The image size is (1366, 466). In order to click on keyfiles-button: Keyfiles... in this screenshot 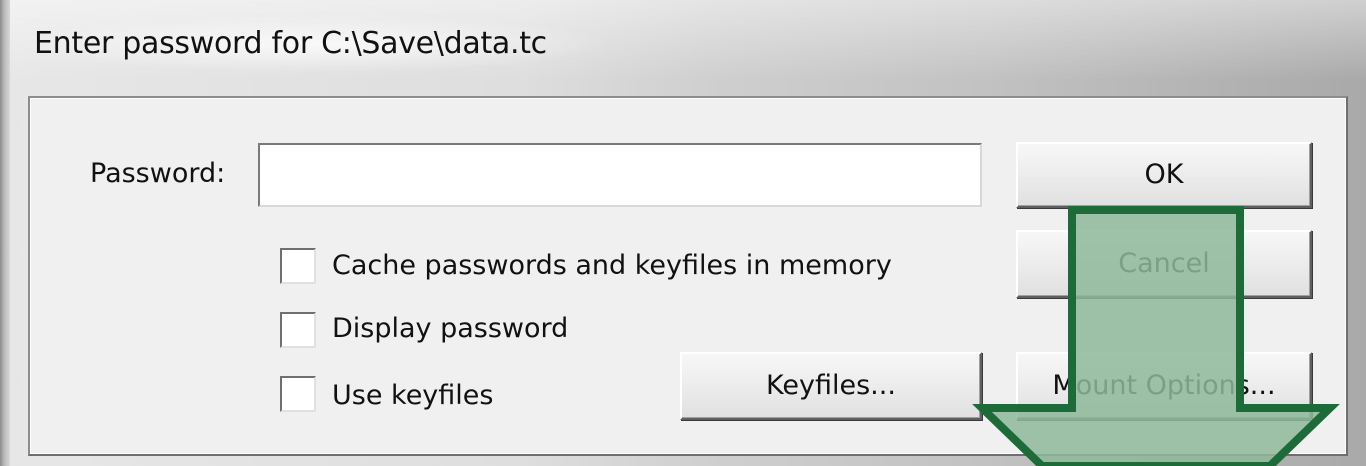, I will do `click(831, 386)`.